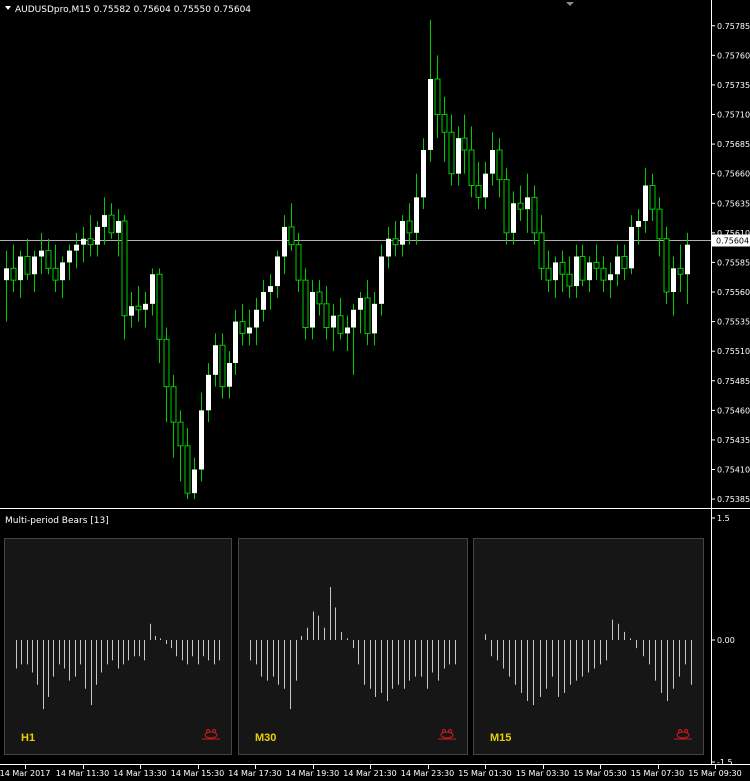 The width and height of the screenshot is (750, 781). What do you see at coordinates (733, 322) in the screenshot?
I see `price-tick-label: 0.75535` at bounding box center [733, 322].